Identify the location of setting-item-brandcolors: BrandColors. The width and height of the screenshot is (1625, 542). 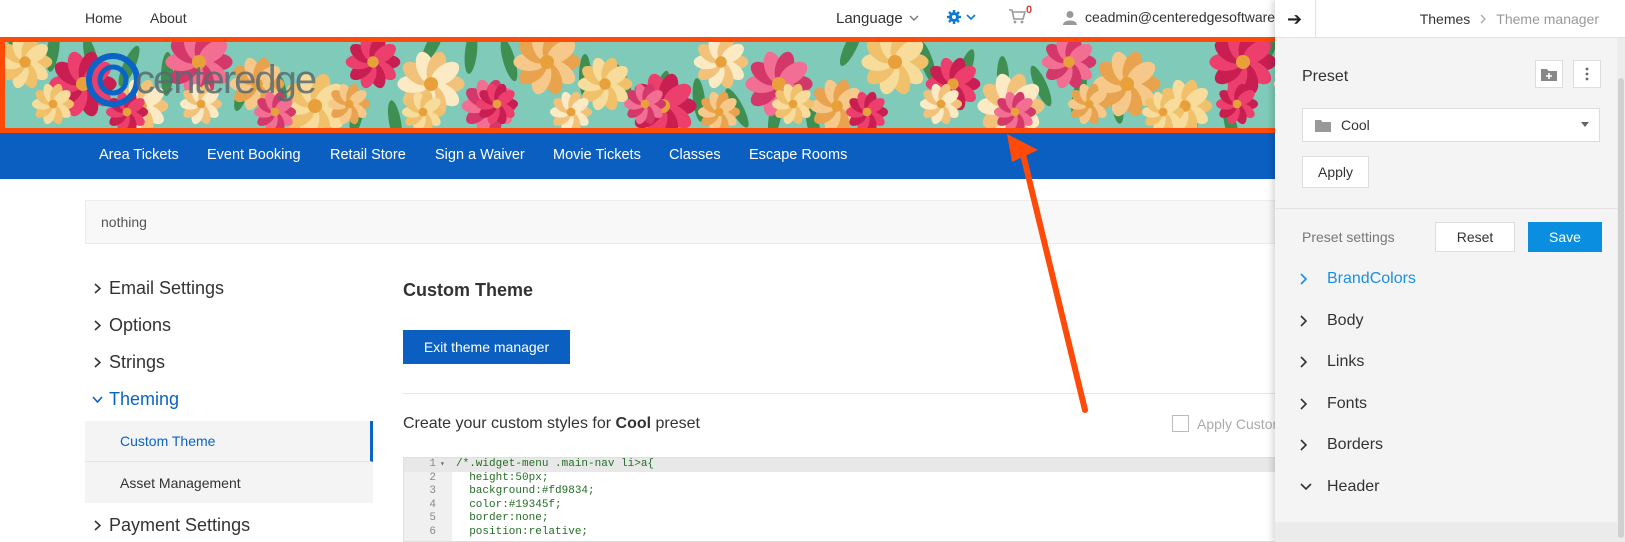
(1355, 279).